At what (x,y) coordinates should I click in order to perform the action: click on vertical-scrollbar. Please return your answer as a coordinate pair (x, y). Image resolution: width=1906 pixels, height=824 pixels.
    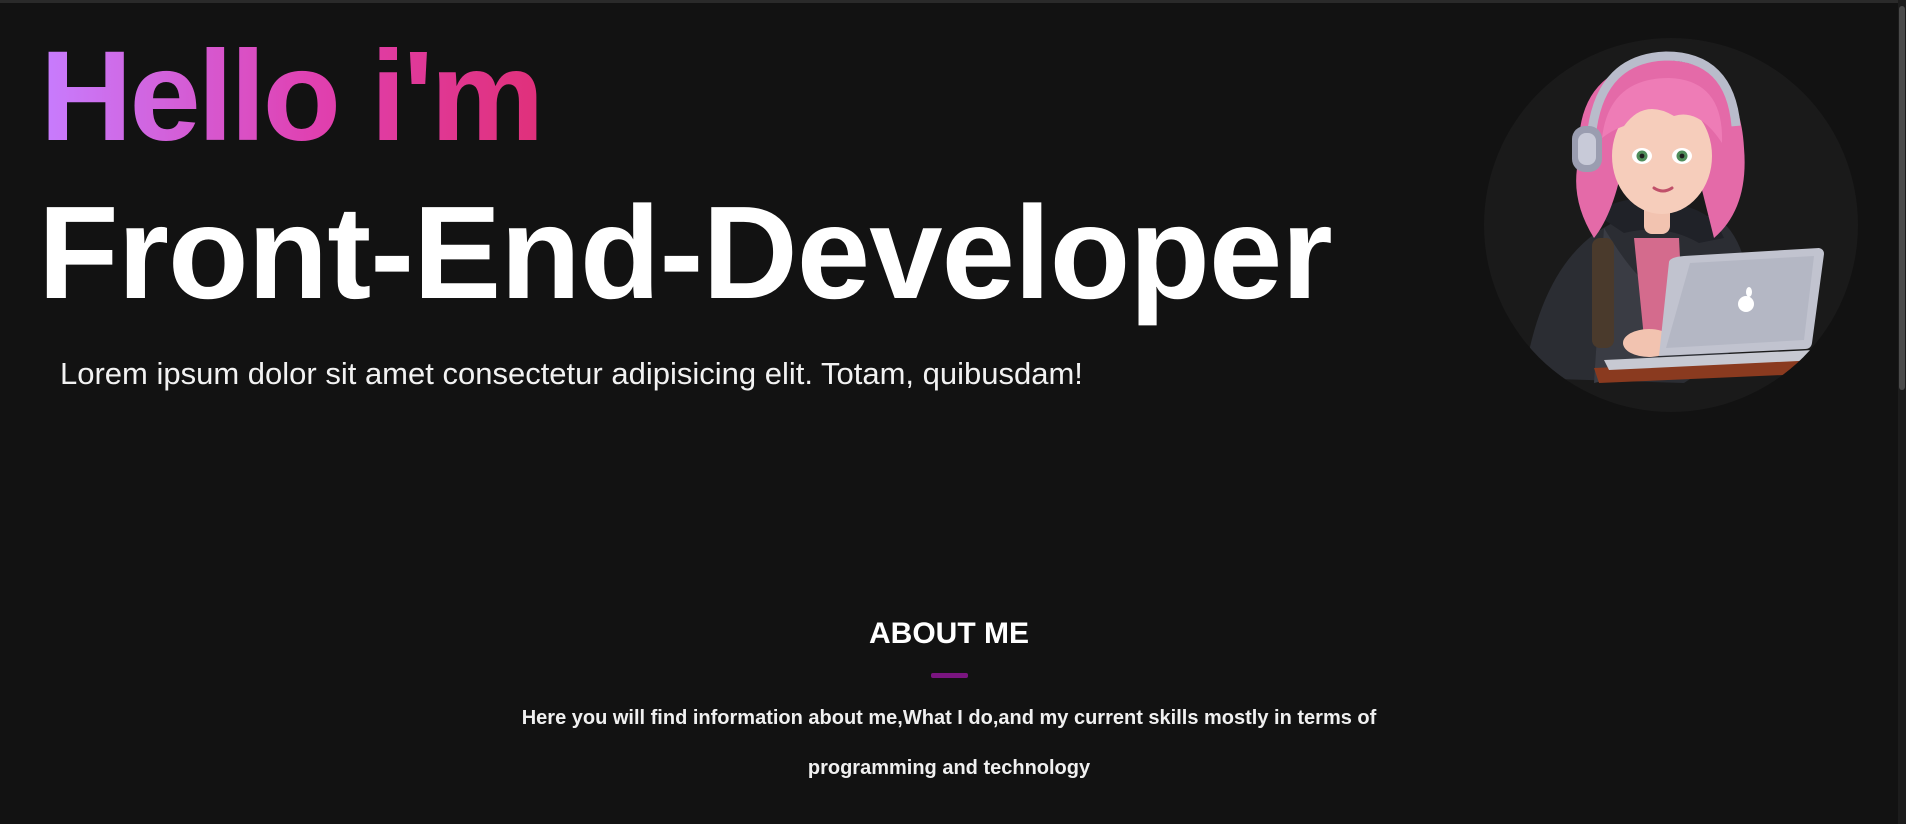
    Looking at the image, I should click on (1902, 412).